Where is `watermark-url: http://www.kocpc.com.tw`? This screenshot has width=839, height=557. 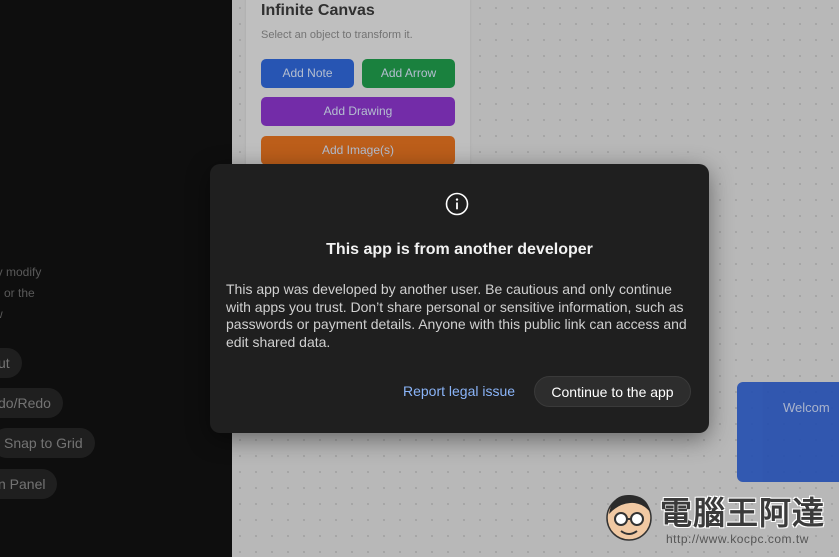 watermark-url: http://www.kocpc.com.tw is located at coordinates (737, 539).